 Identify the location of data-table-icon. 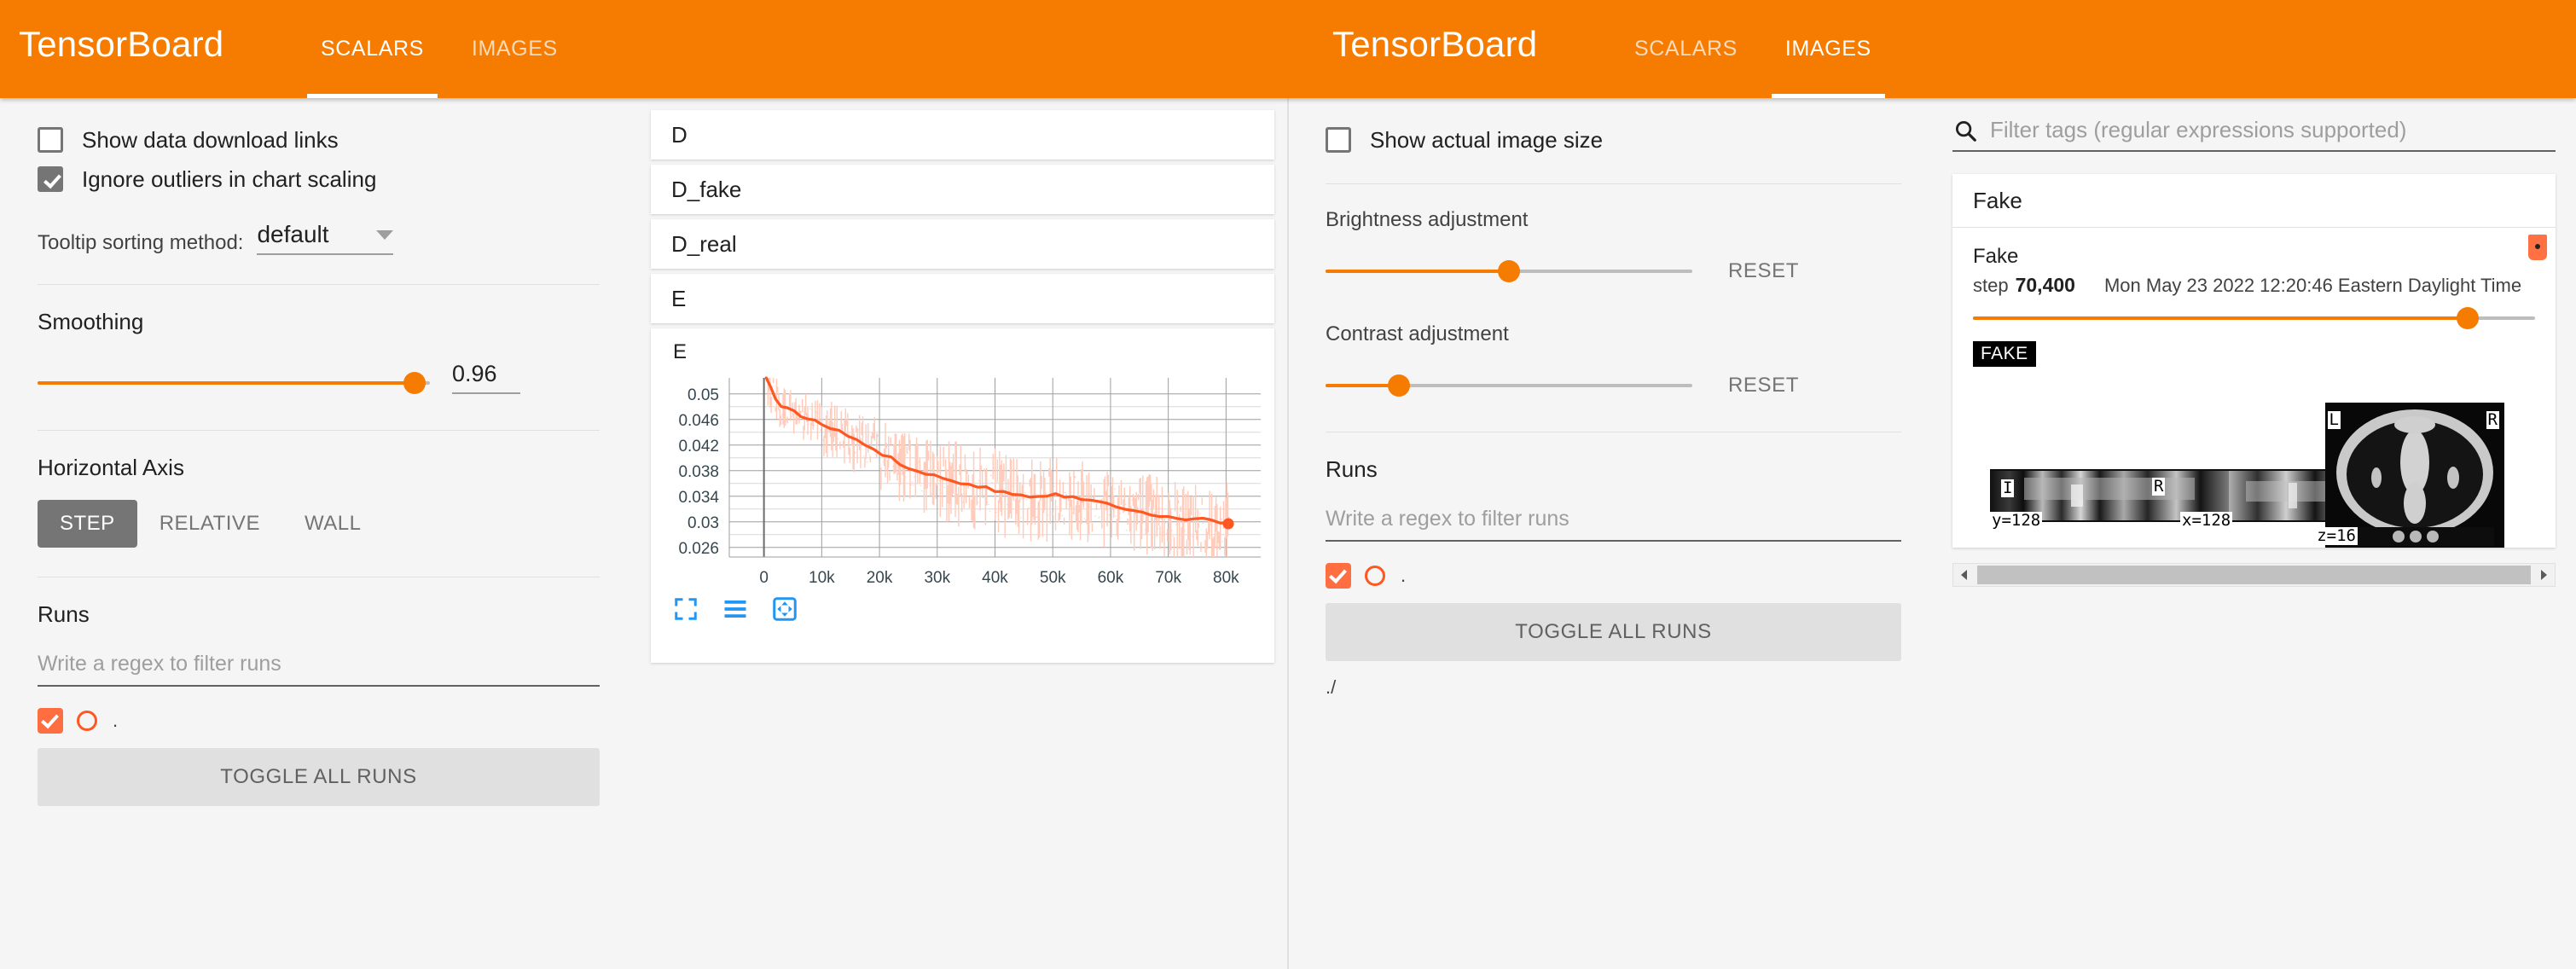
(735, 609).